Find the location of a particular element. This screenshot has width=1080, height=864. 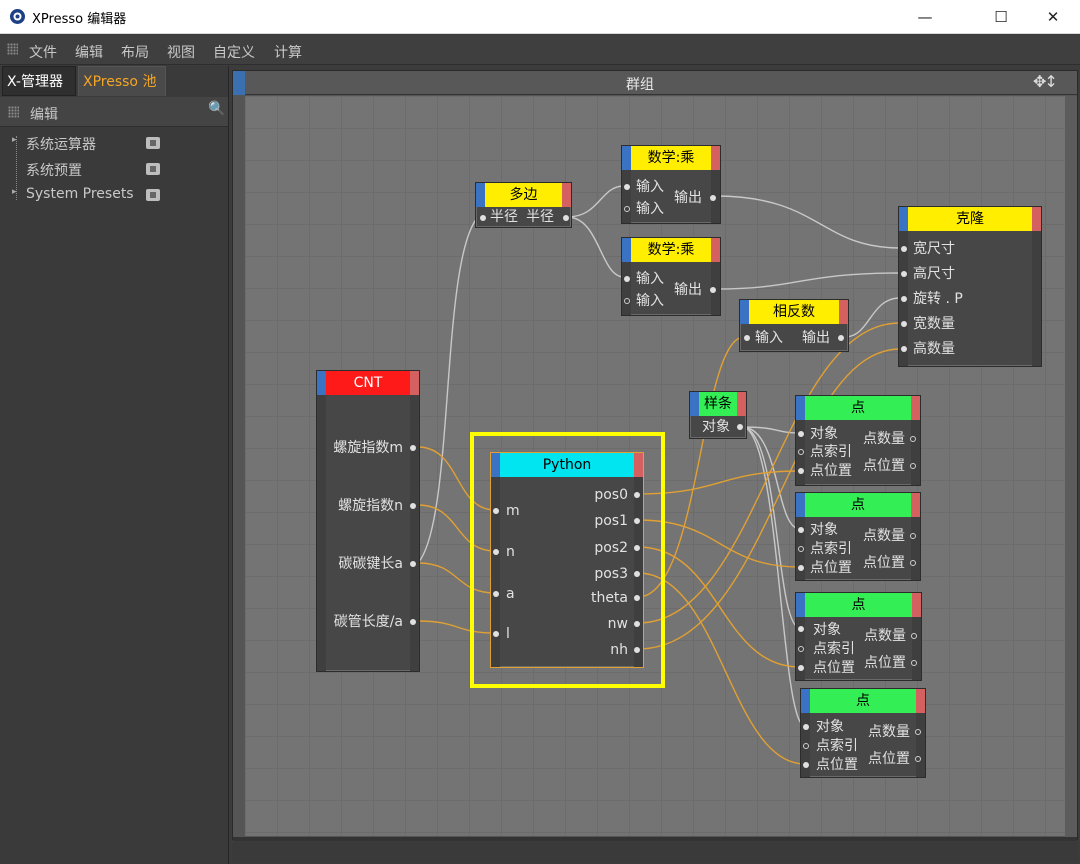

node-header: Python is located at coordinates (567, 465).